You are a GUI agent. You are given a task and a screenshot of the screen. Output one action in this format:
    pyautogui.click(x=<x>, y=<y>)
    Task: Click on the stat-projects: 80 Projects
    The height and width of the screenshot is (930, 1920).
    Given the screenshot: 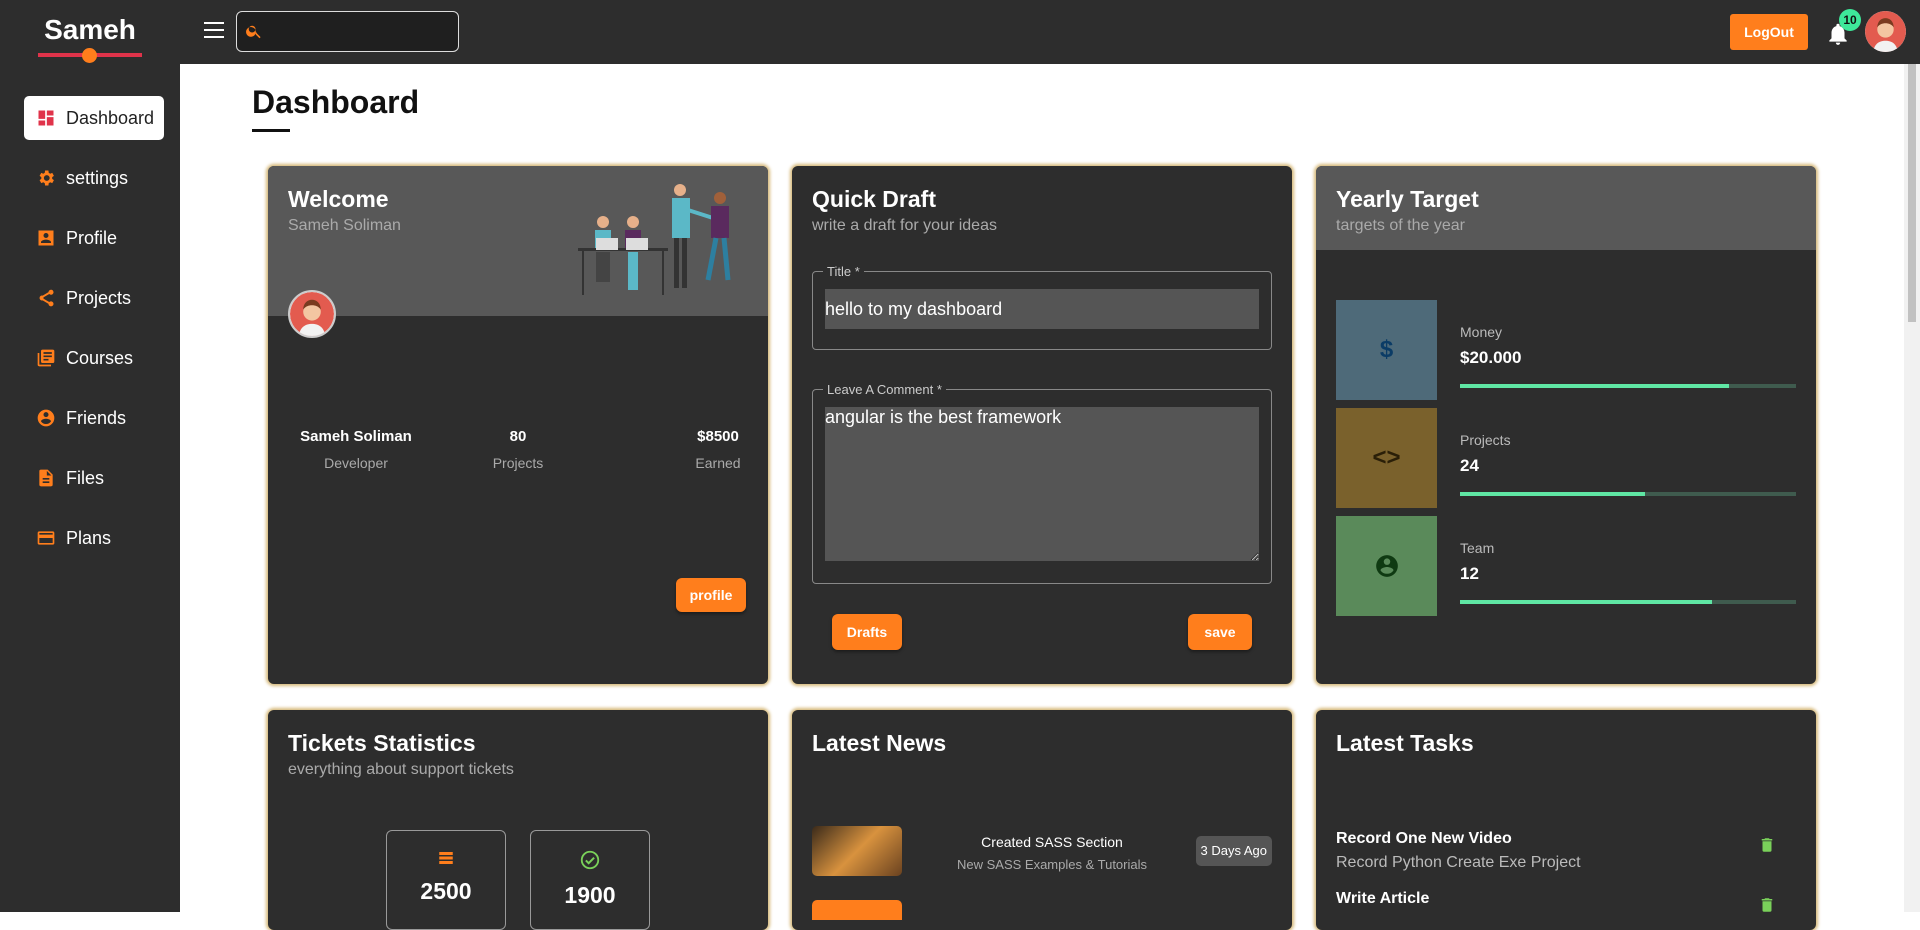 What is the action you would take?
    pyautogui.click(x=518, y=449)
    